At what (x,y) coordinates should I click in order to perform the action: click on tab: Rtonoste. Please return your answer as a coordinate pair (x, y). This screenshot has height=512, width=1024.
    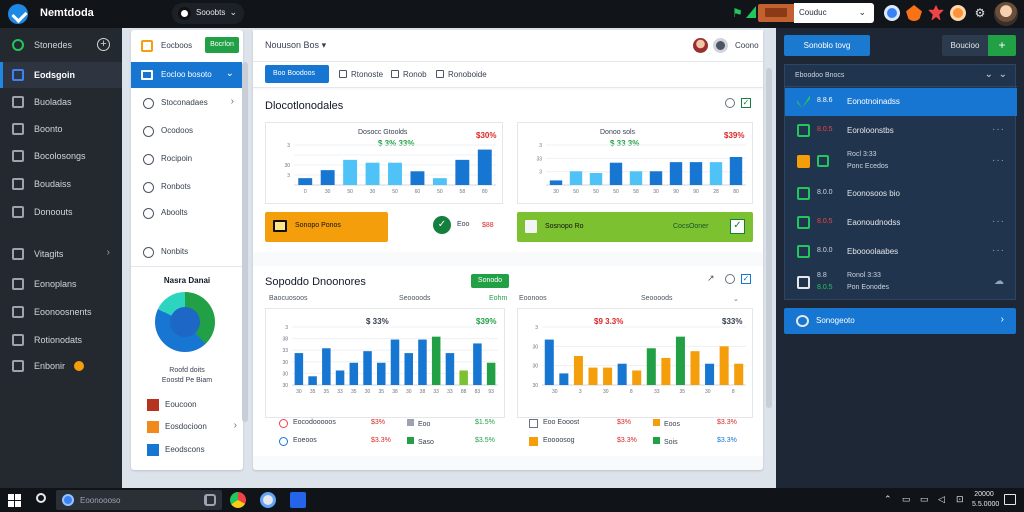
    Looking at the image, I should click on (361, 74).